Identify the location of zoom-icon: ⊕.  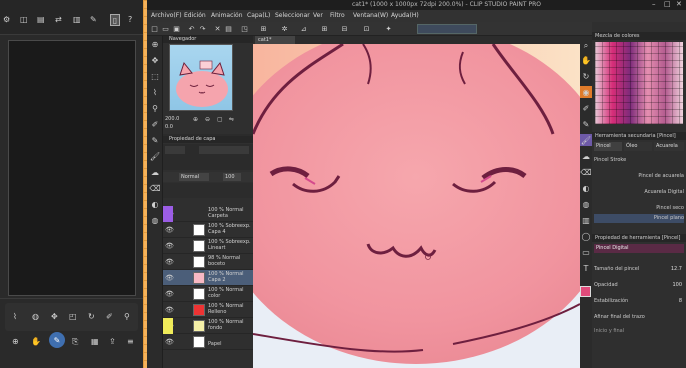
(15, 341).